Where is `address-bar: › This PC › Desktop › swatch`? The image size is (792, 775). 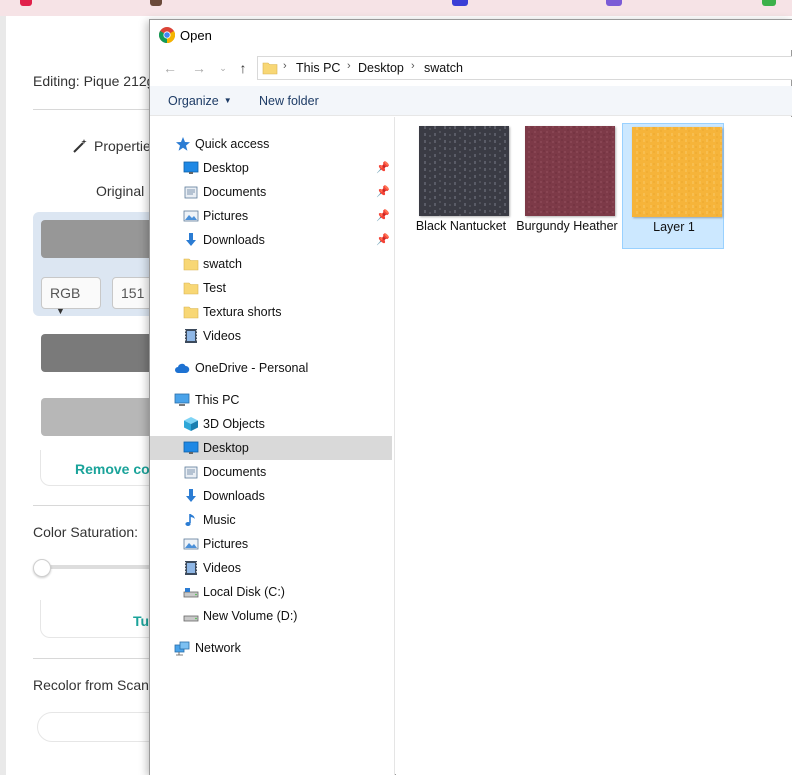
address-bar: › This PC › Desktop › swatch is located at coordinates (524, 68).